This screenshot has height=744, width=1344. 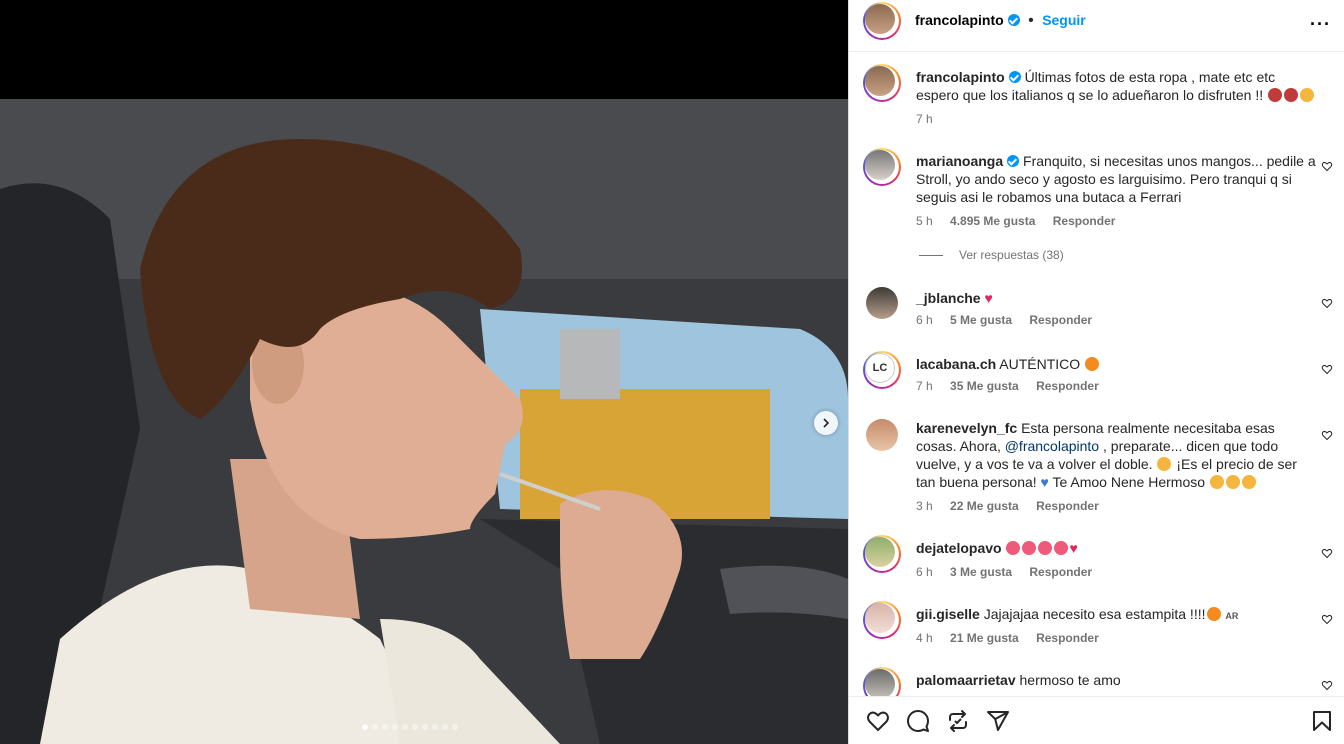 I want to click on follow-button: Seguir, so click(x=1064, y=20).